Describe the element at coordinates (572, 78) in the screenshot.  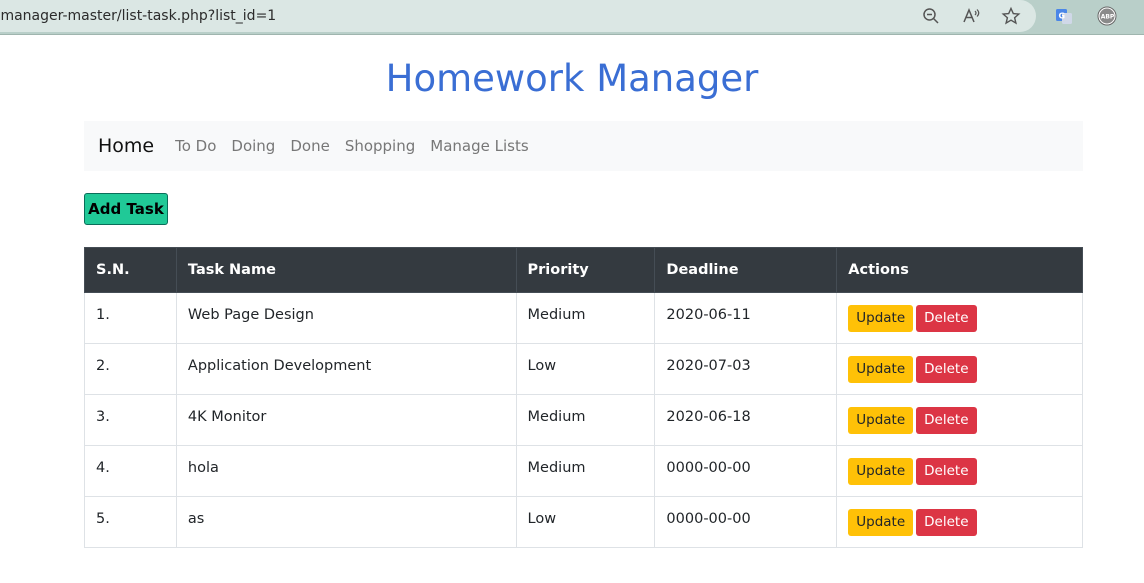
I see `page-title: Homework Manager` at that location.